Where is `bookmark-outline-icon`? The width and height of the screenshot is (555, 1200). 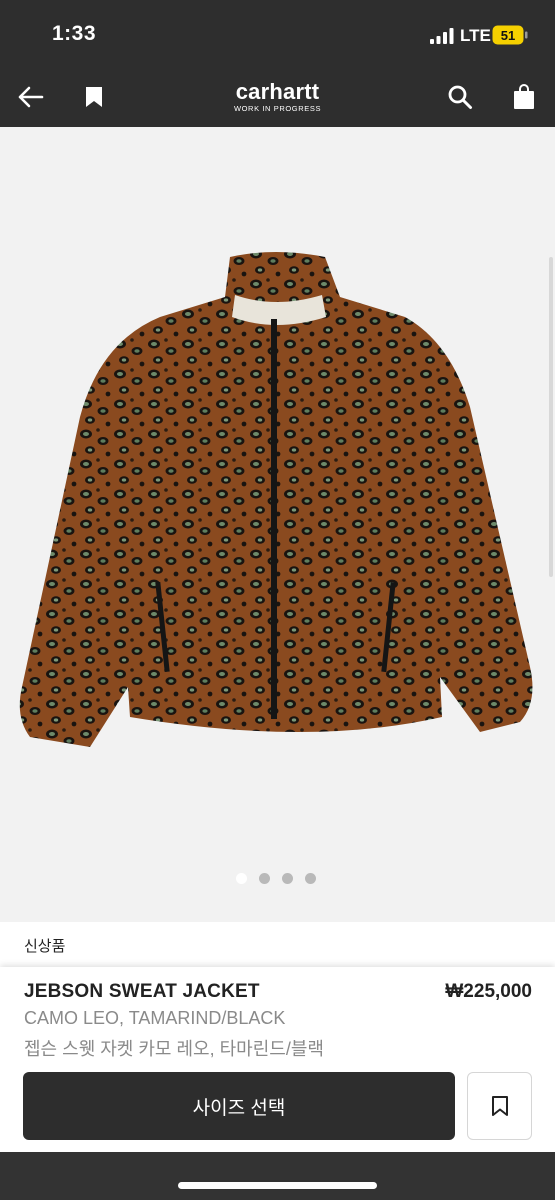
bookmark-outline-icon is located at coordinates (499, 1106).